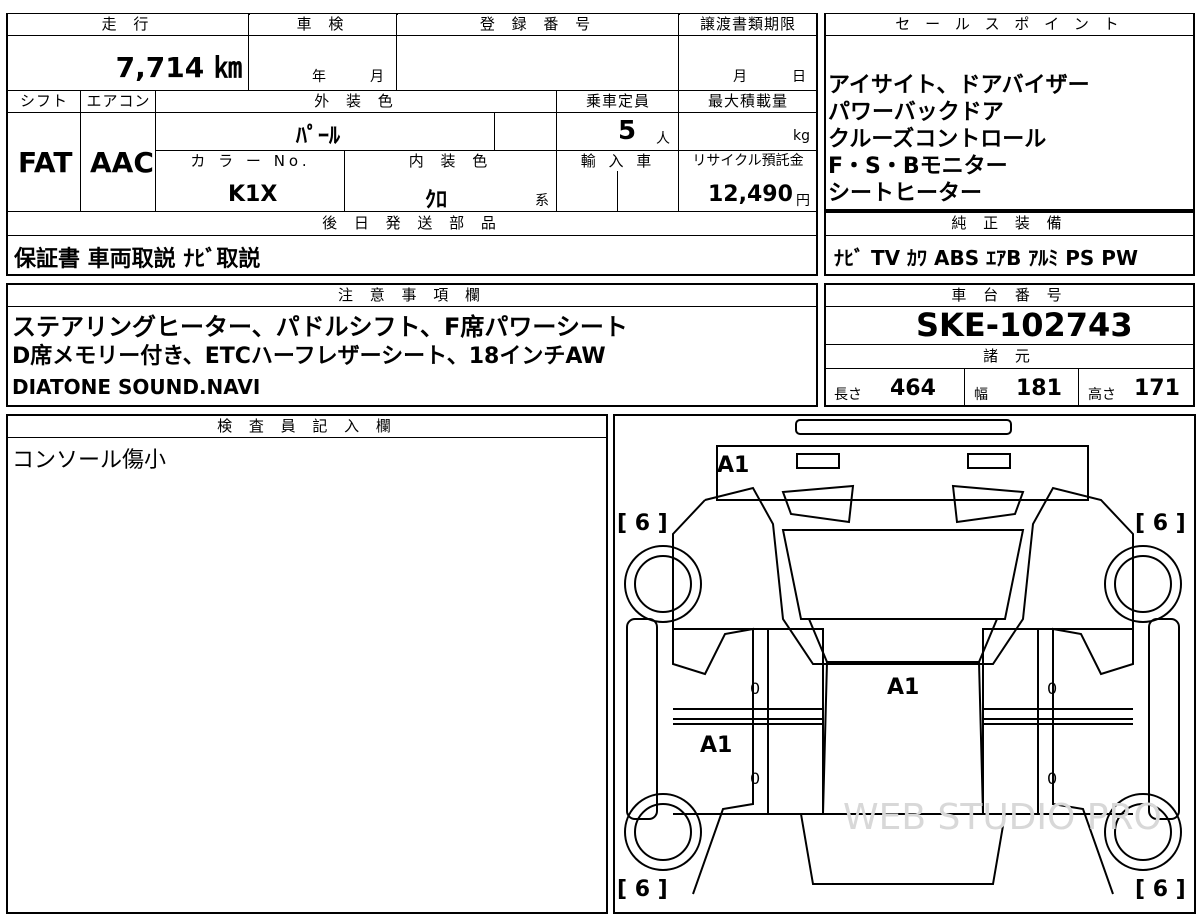 This screenshot has height=914, width=1200. I want to click on exterior-color-header: 外 装 色, so click(356, 101).